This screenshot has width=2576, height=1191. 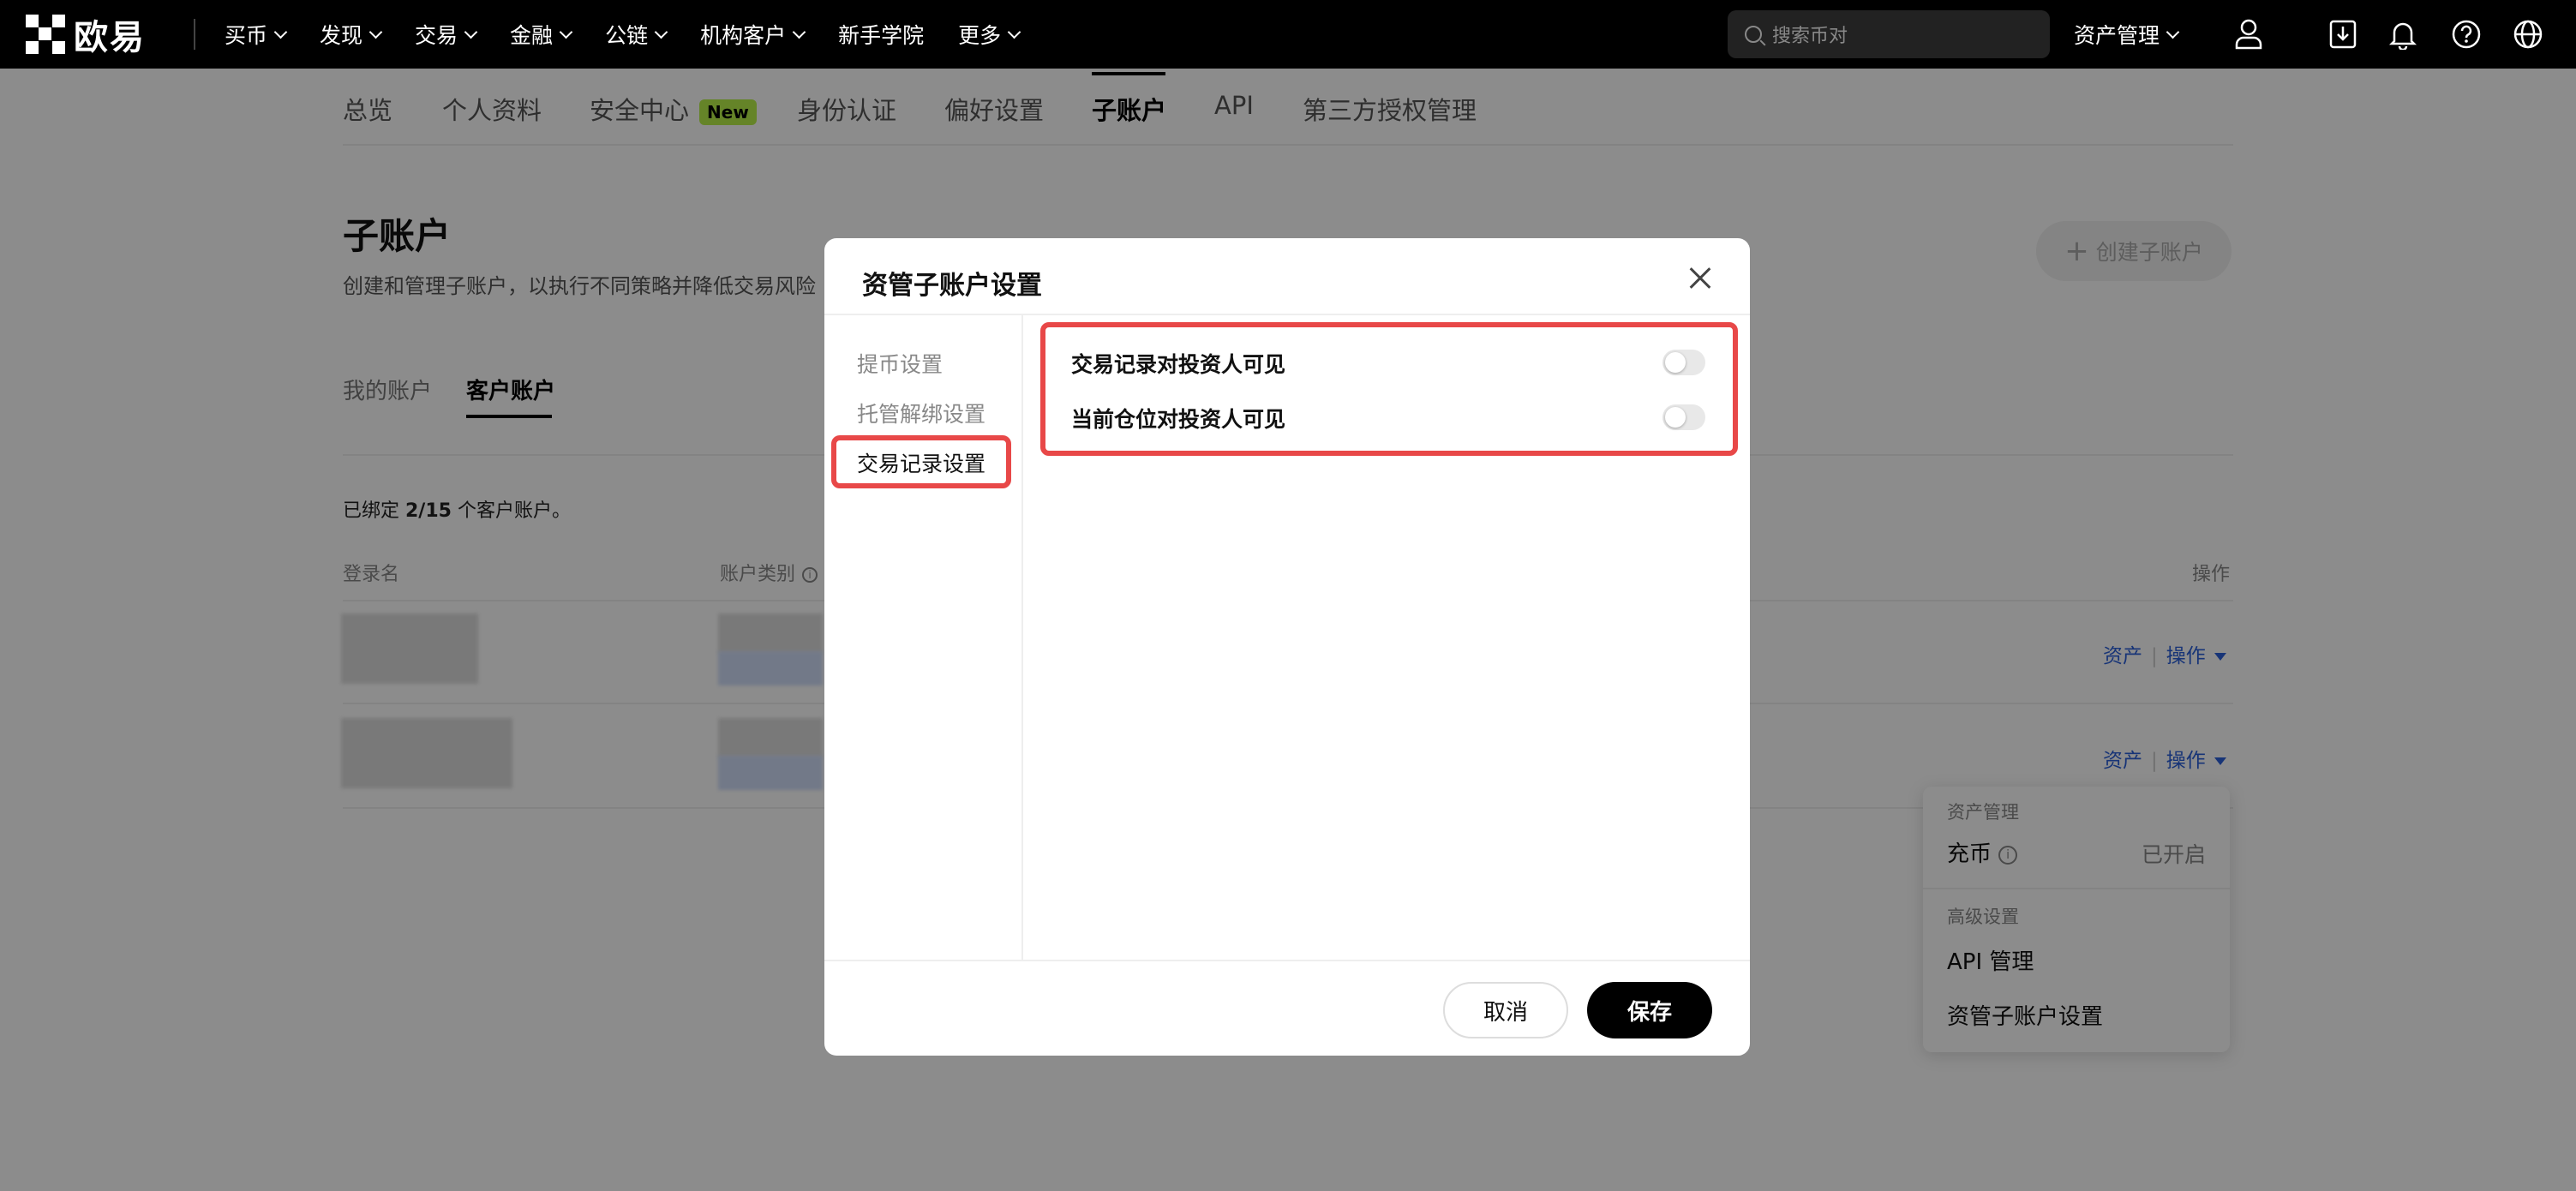 What do you see at coordinates (636, 34) in the screenshot?
I see `nav-item-chain: 公链` at bounding box center [636, 34].